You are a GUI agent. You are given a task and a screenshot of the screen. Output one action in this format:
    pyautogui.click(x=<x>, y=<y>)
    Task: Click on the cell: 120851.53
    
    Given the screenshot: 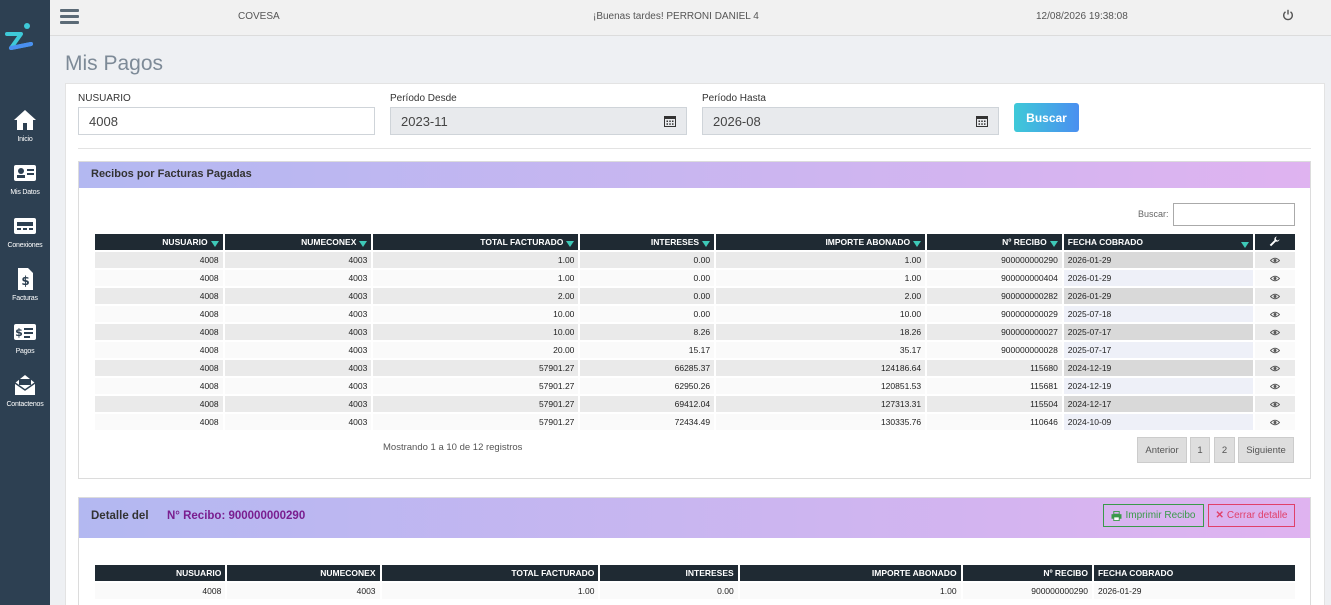 What is the action you would take?
    pyautogui.click(x=821, y=386)
    